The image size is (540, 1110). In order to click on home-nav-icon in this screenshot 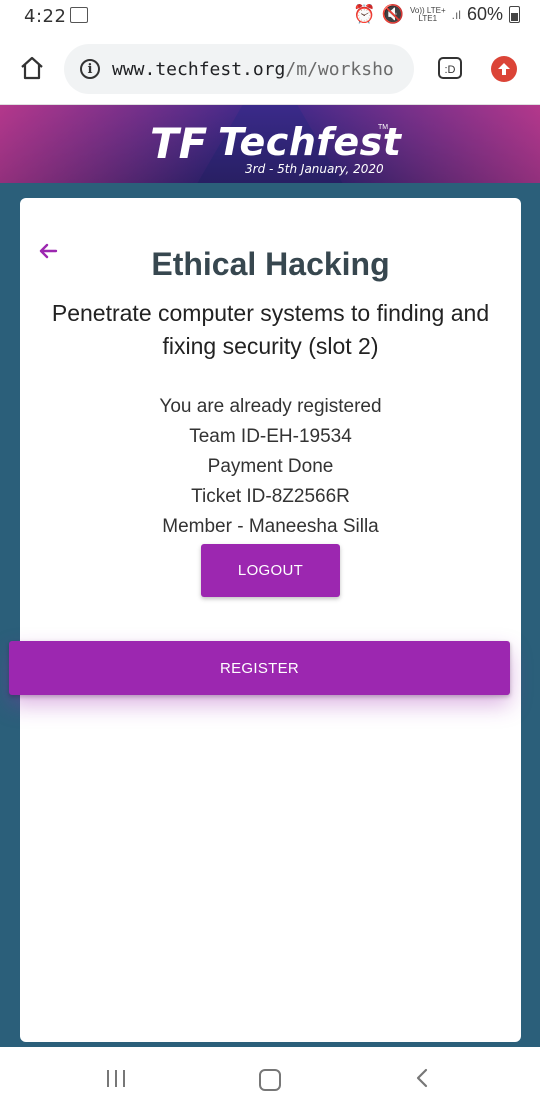, I will do `click(270, 1080)`.